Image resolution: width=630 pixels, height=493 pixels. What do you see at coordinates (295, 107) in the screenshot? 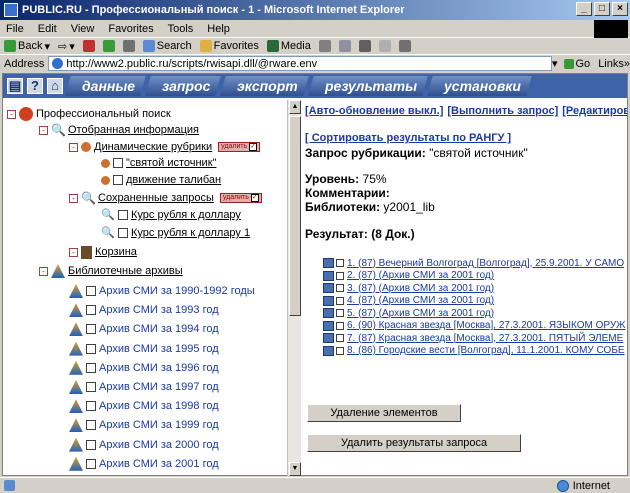
I see `scroll-up-icon: ▲` at bounding box center [295, 107].